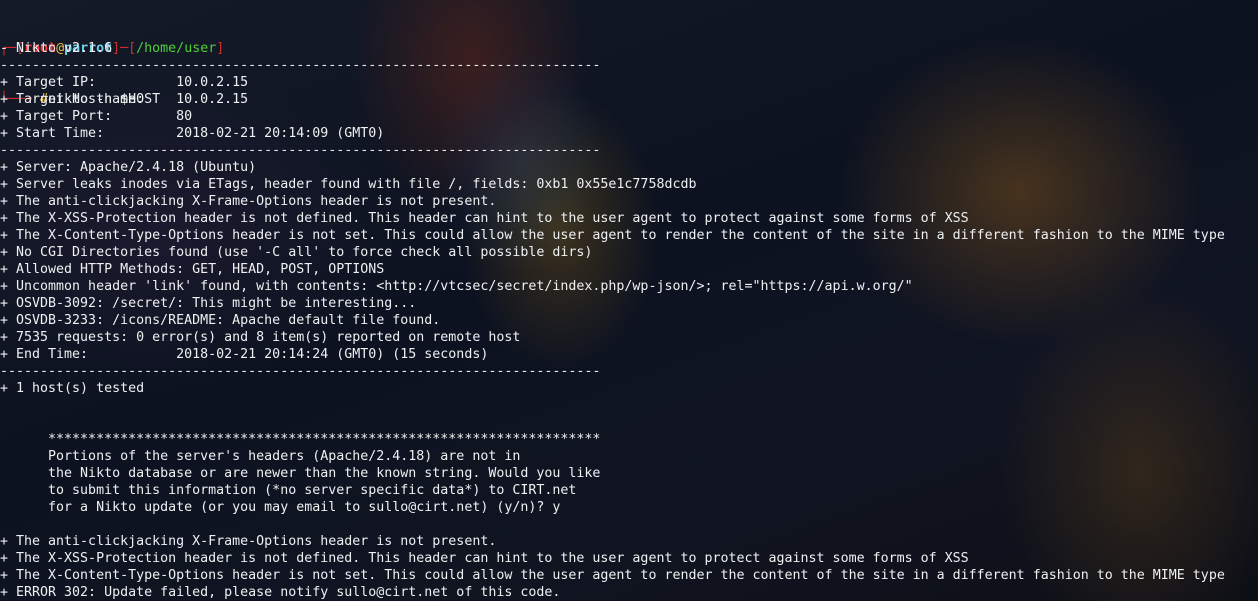 This screenshot has height=601, width=1258. Describe the element at coordinates (96, 116) in the screenshot. I see `output-line: + Target Port: 80` at that location.